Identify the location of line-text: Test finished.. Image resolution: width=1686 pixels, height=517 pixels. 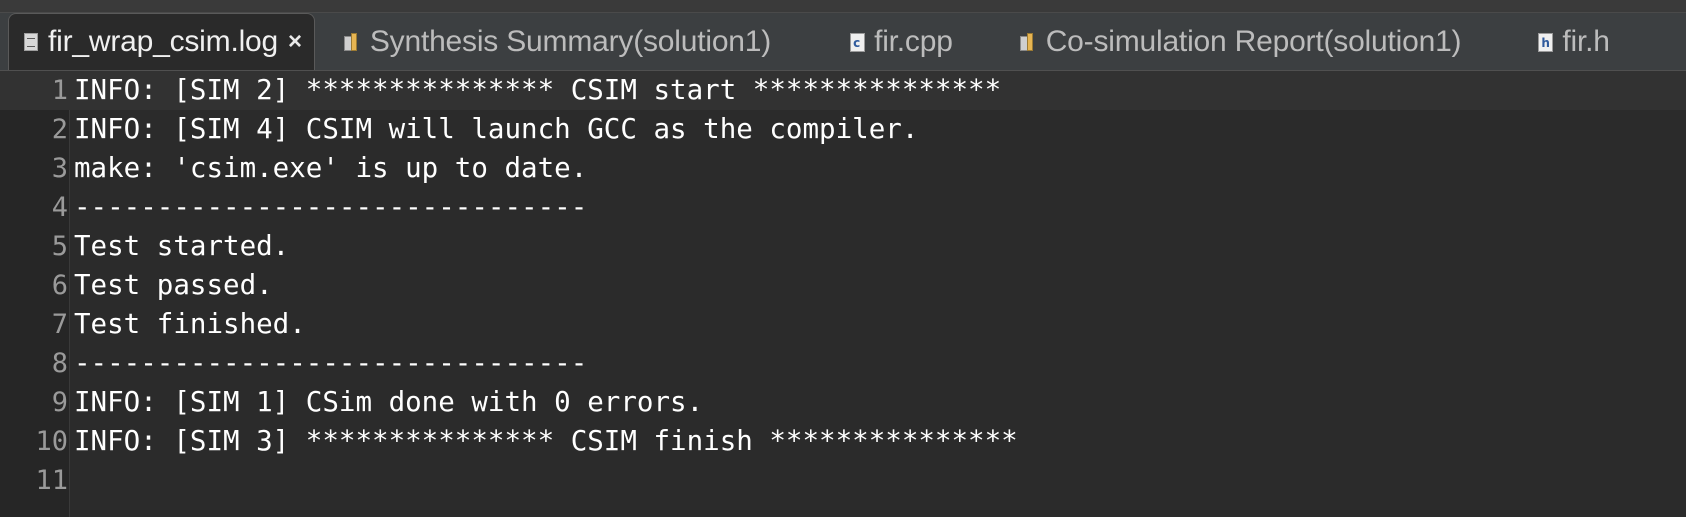
(188, 324).